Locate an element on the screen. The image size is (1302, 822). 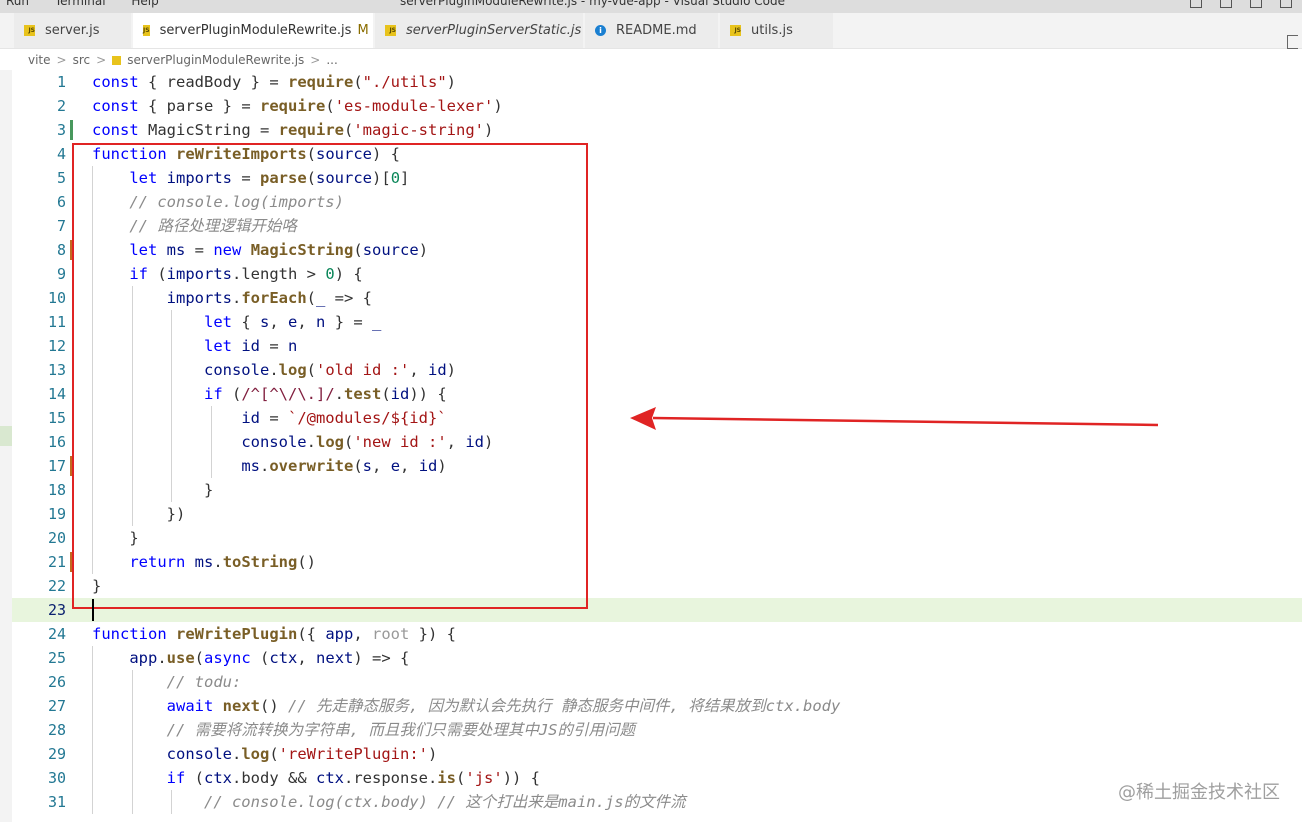
code-text: // todu: is located at coordinates (204, 682).